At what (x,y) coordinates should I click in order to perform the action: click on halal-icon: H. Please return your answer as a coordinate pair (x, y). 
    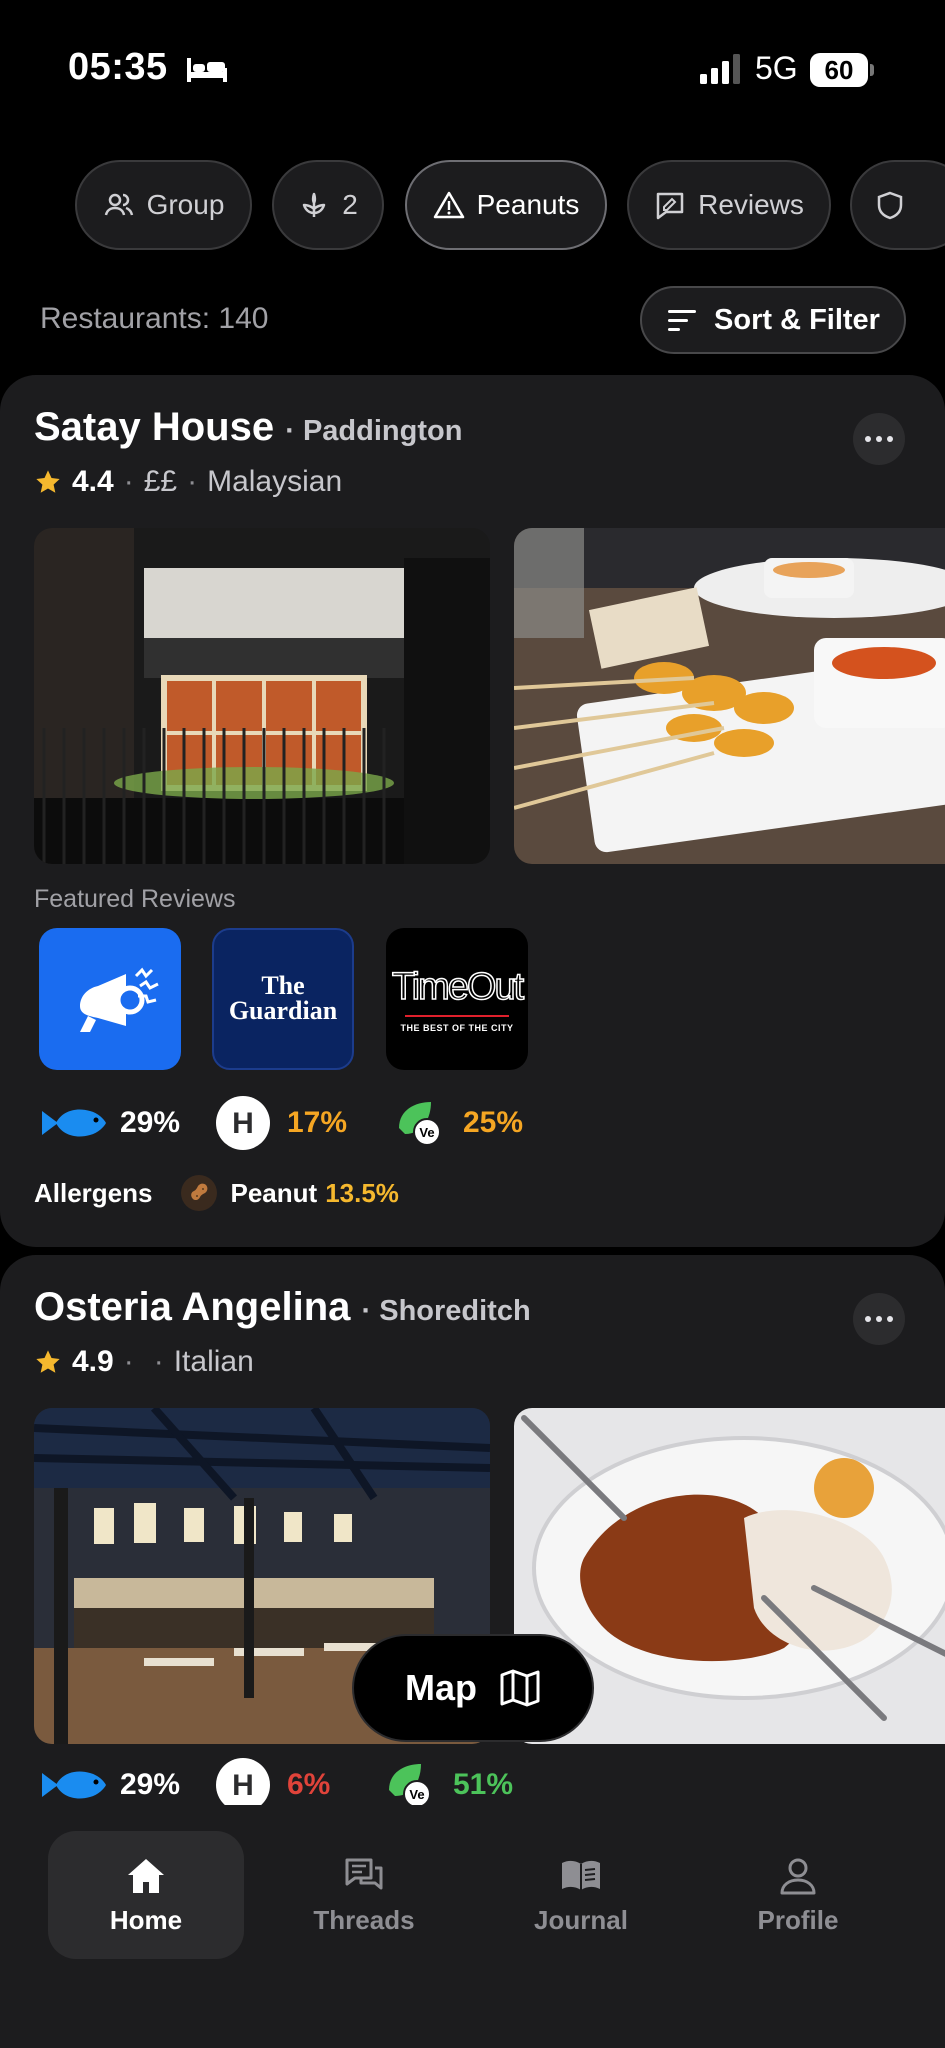
    Looking at the image, I should click on (243, 1123).